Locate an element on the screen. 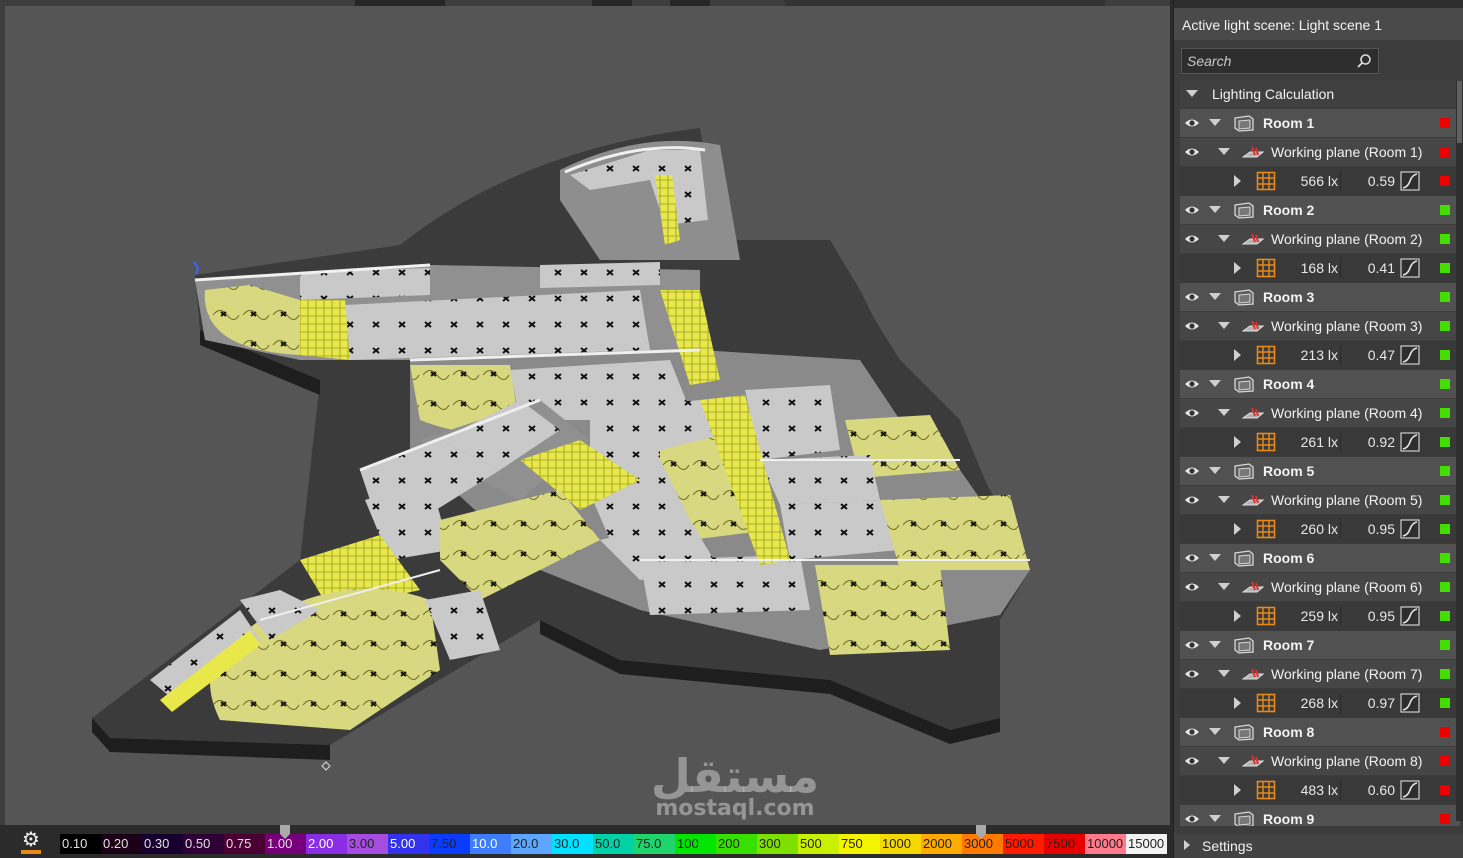 The height and width of the screenshot is (858, 1463). tree-item-room: Room 6 is located at coordinates (1320, 558).